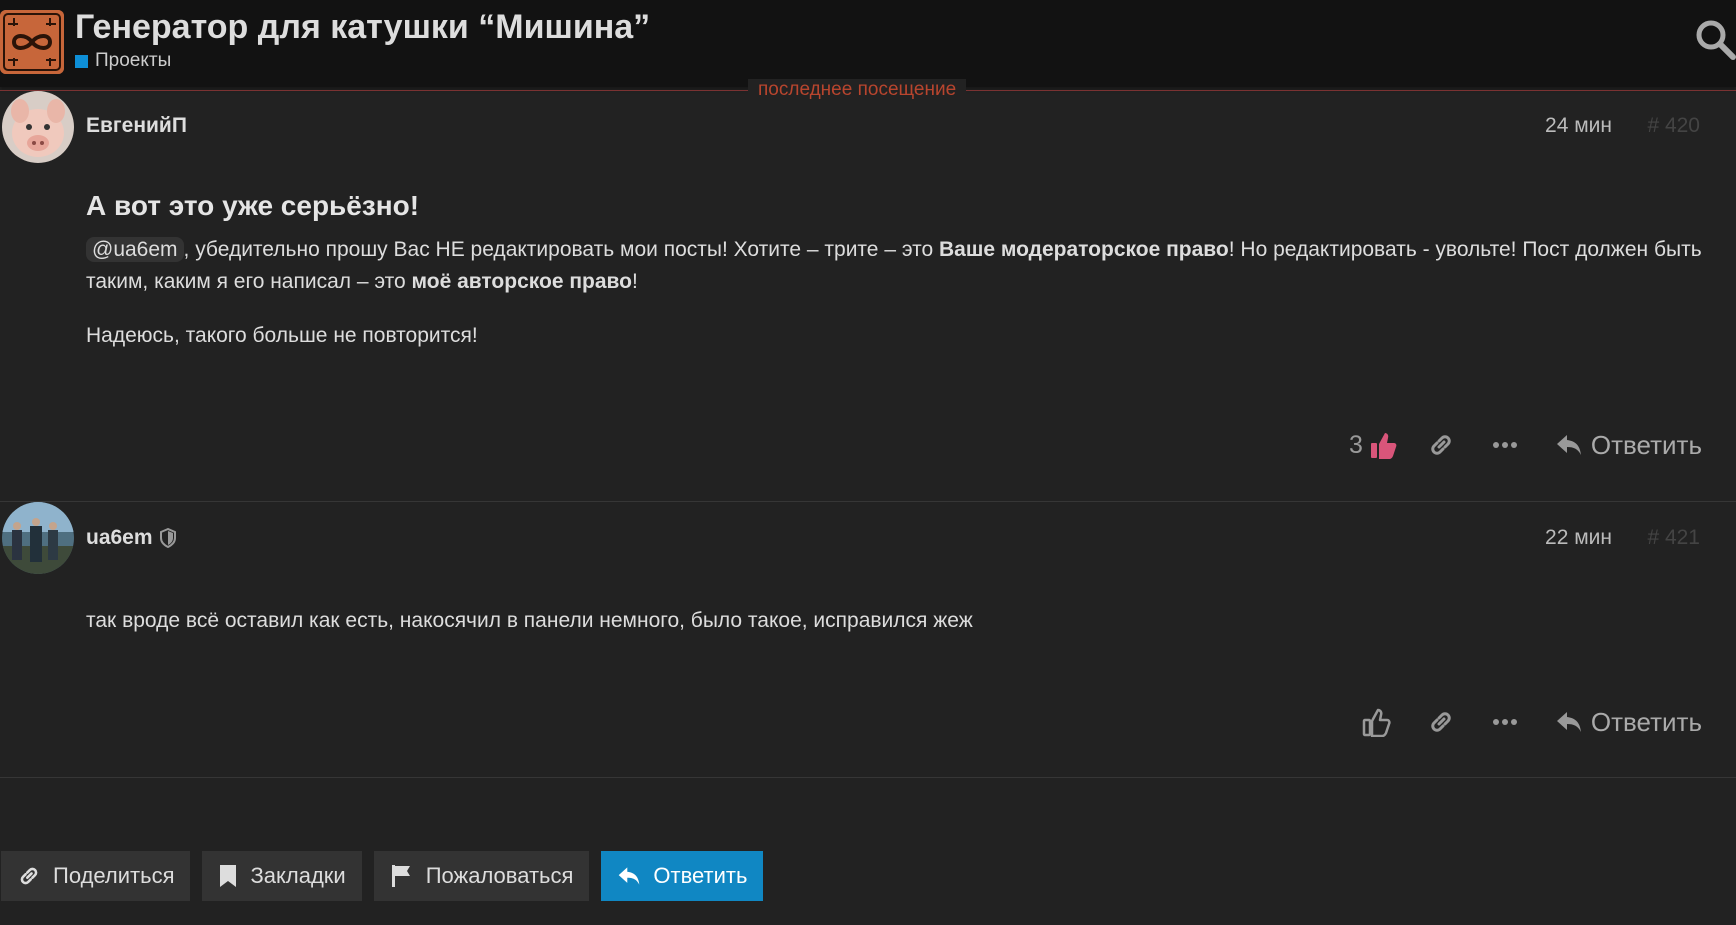 The image size is (1736, 925). I want to click on category-badge: Проекты, so click(123, 61).